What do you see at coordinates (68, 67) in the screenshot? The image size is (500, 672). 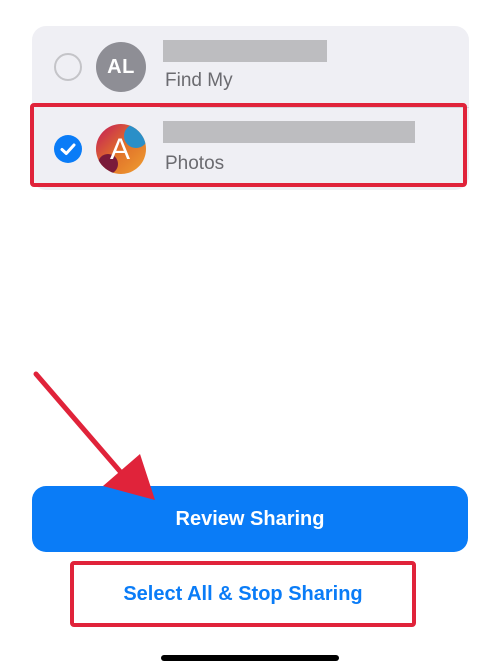 I see `radio-unchecked-icon` at bounding box center [68, 67].